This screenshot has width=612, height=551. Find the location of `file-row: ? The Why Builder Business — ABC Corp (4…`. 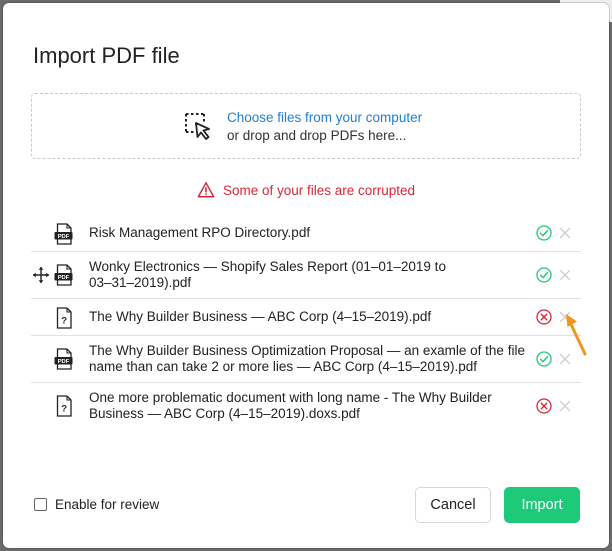

file-row: ? The Why Builder Business — ABC Corp (4… is located at coordinates (306, 317).